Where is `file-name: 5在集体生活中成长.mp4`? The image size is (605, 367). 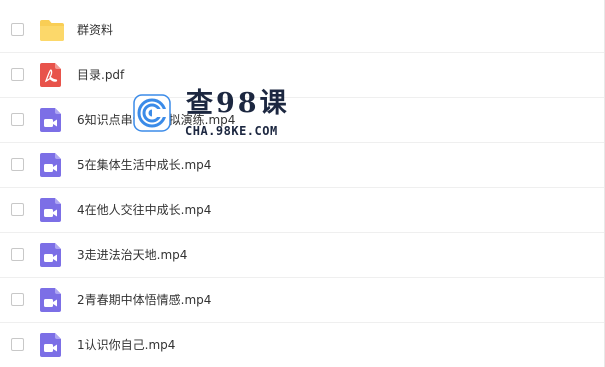 file-name: 5在集体生活中成长.mp4 is located at coordinates (144, 165).